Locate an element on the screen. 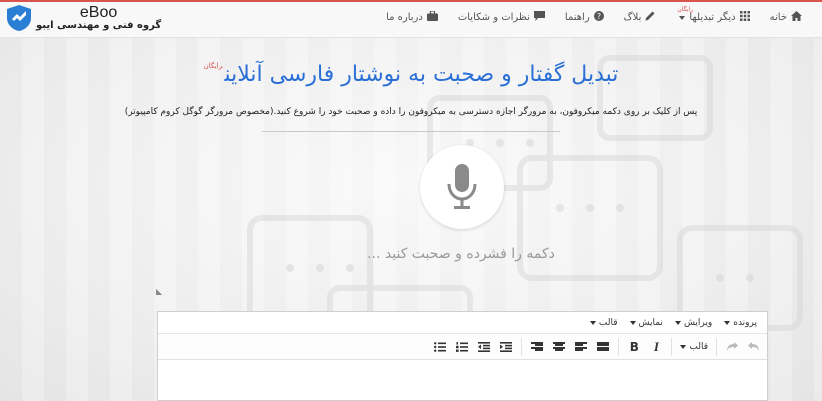 The height and width of the screenshot is (401, 822). brand-subtitle: گروه فنی و مهندسی ایبو is located at coordinates (99, 25).